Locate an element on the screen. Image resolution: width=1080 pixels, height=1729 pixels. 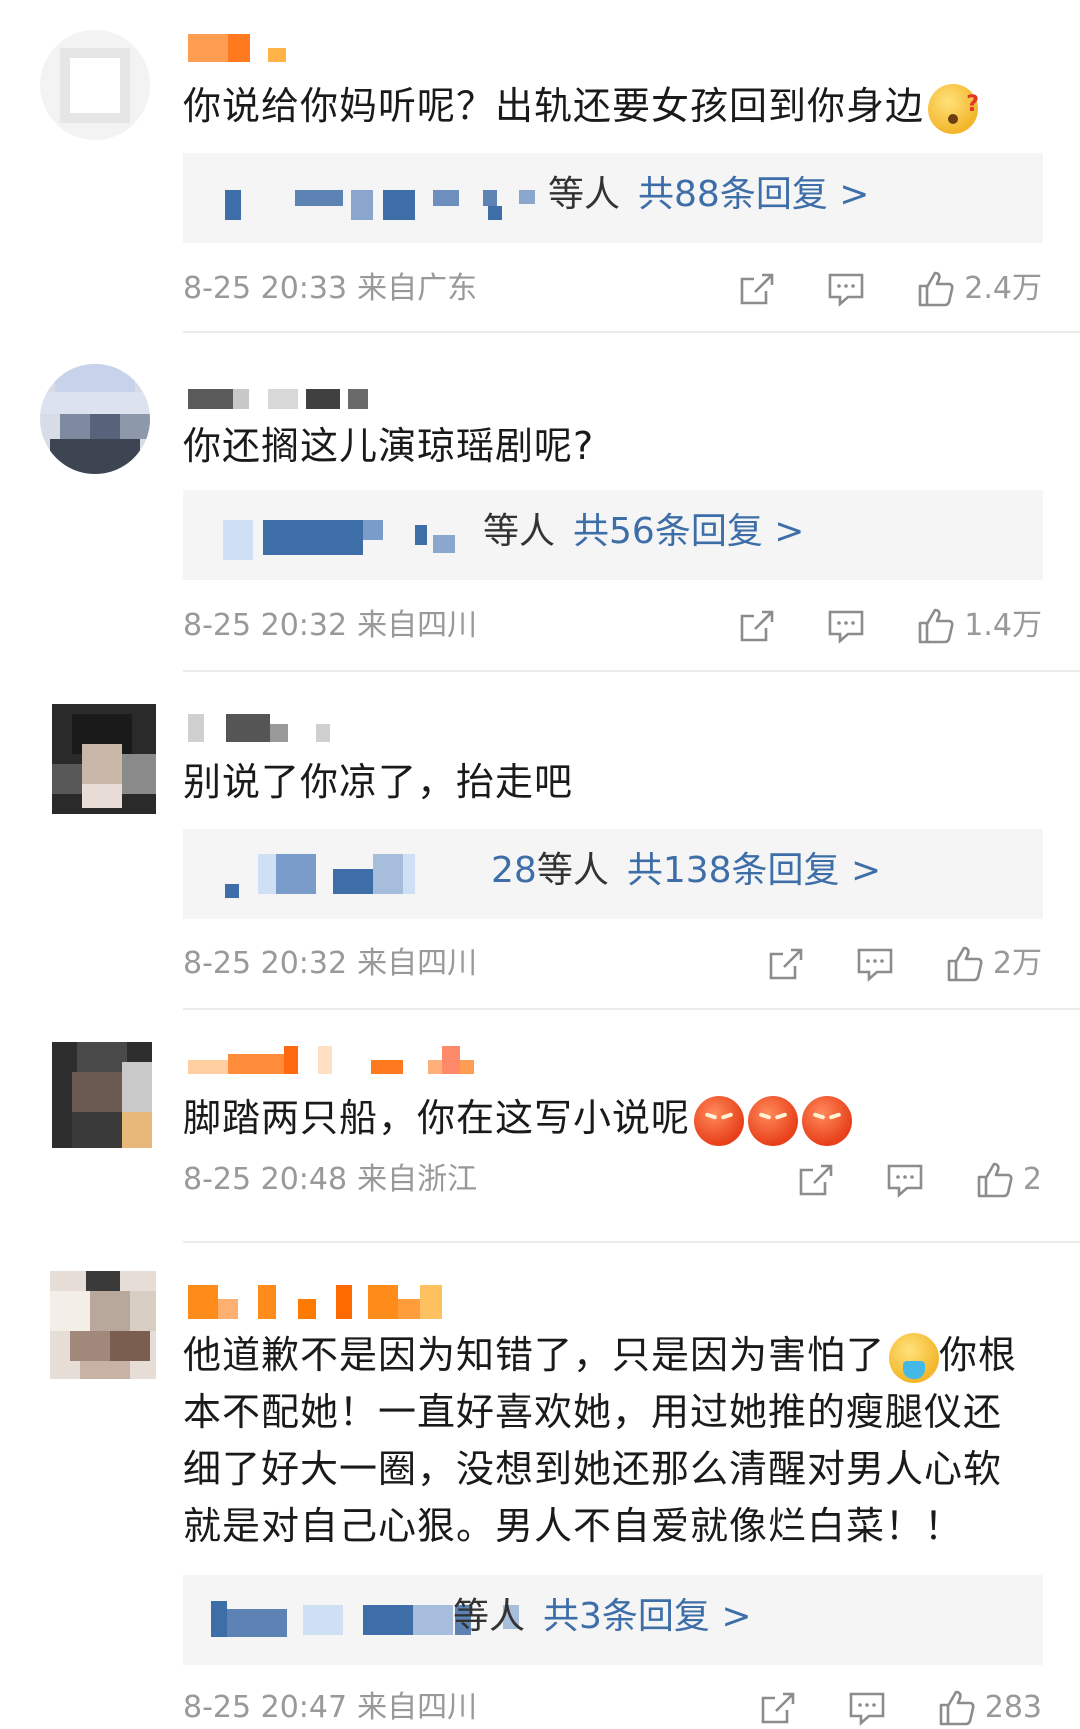
timestamp: 8-25 20:33 is located at coordinates (265, 288).